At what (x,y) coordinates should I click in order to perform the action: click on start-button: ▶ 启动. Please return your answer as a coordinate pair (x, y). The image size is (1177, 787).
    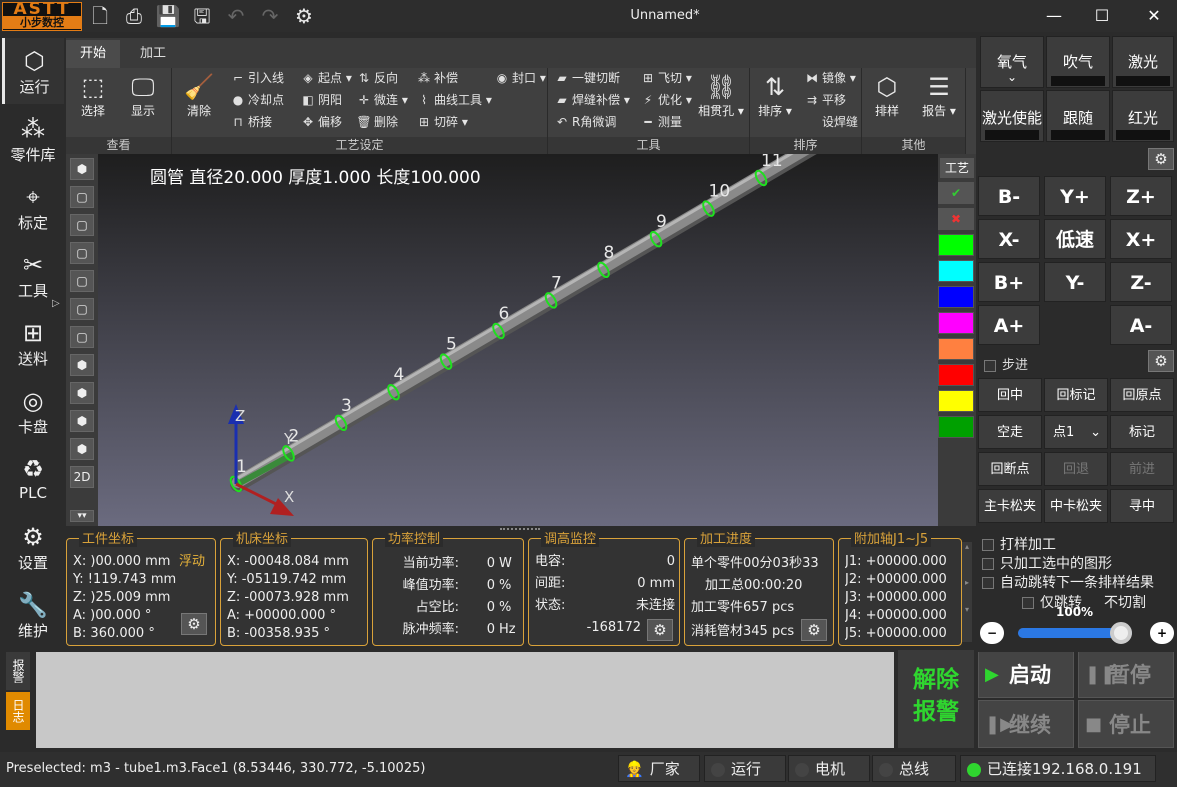
    Looking at the image, I should click on (1026, 674).